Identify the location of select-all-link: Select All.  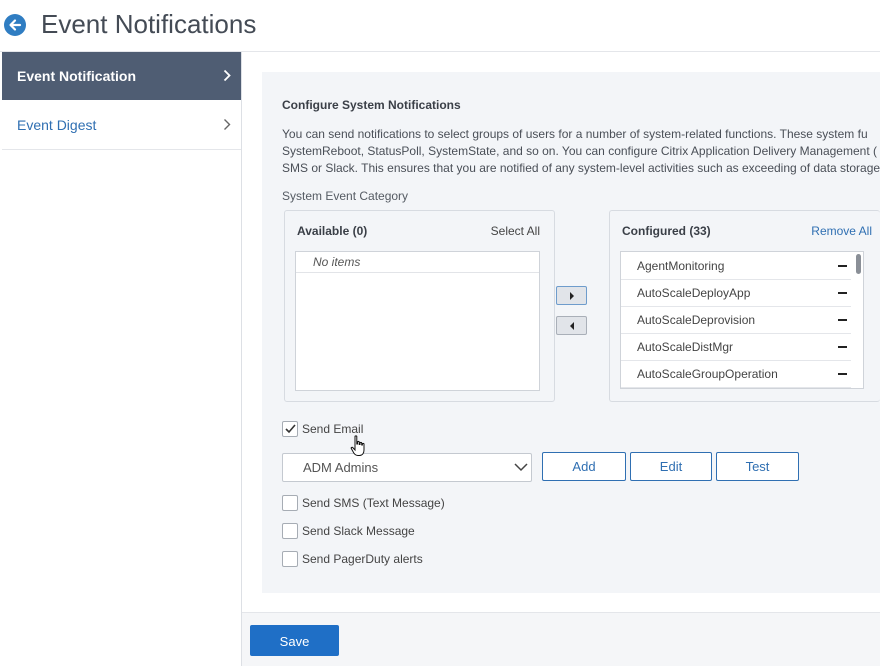
(515, 231).